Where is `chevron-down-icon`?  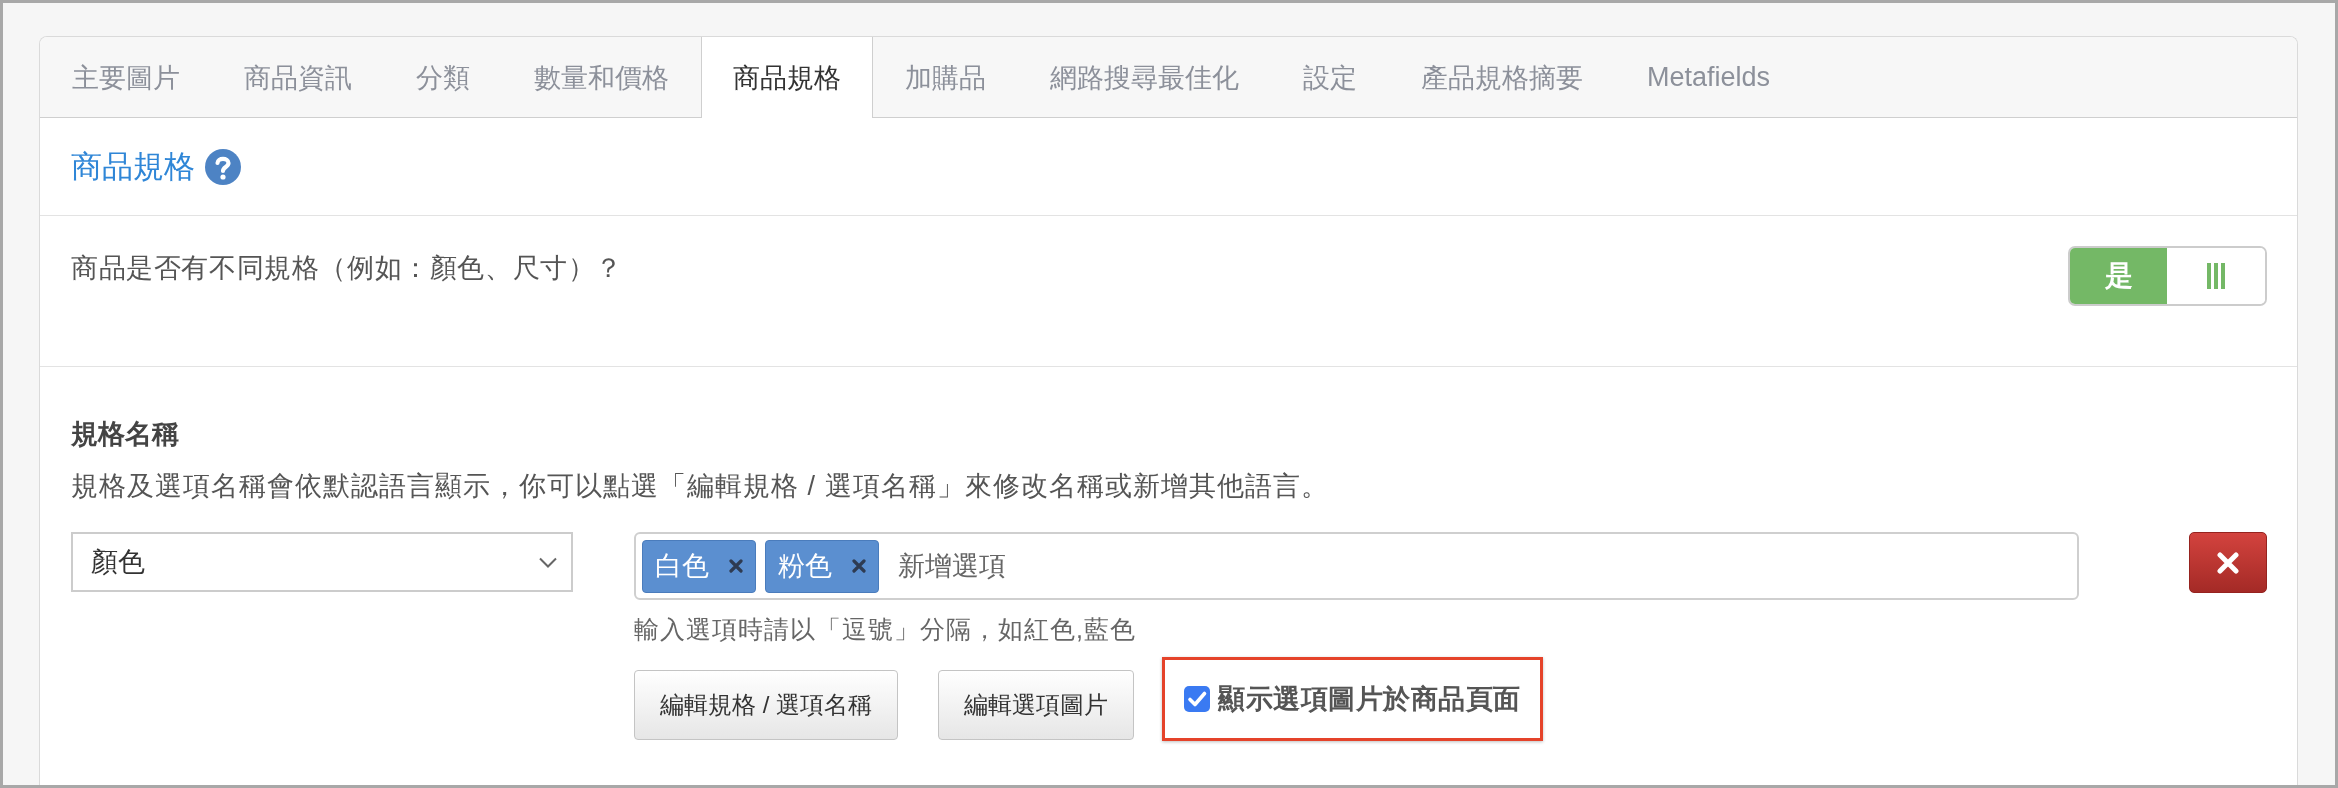 chevron-down-icon is located at coordinates (548, 562).